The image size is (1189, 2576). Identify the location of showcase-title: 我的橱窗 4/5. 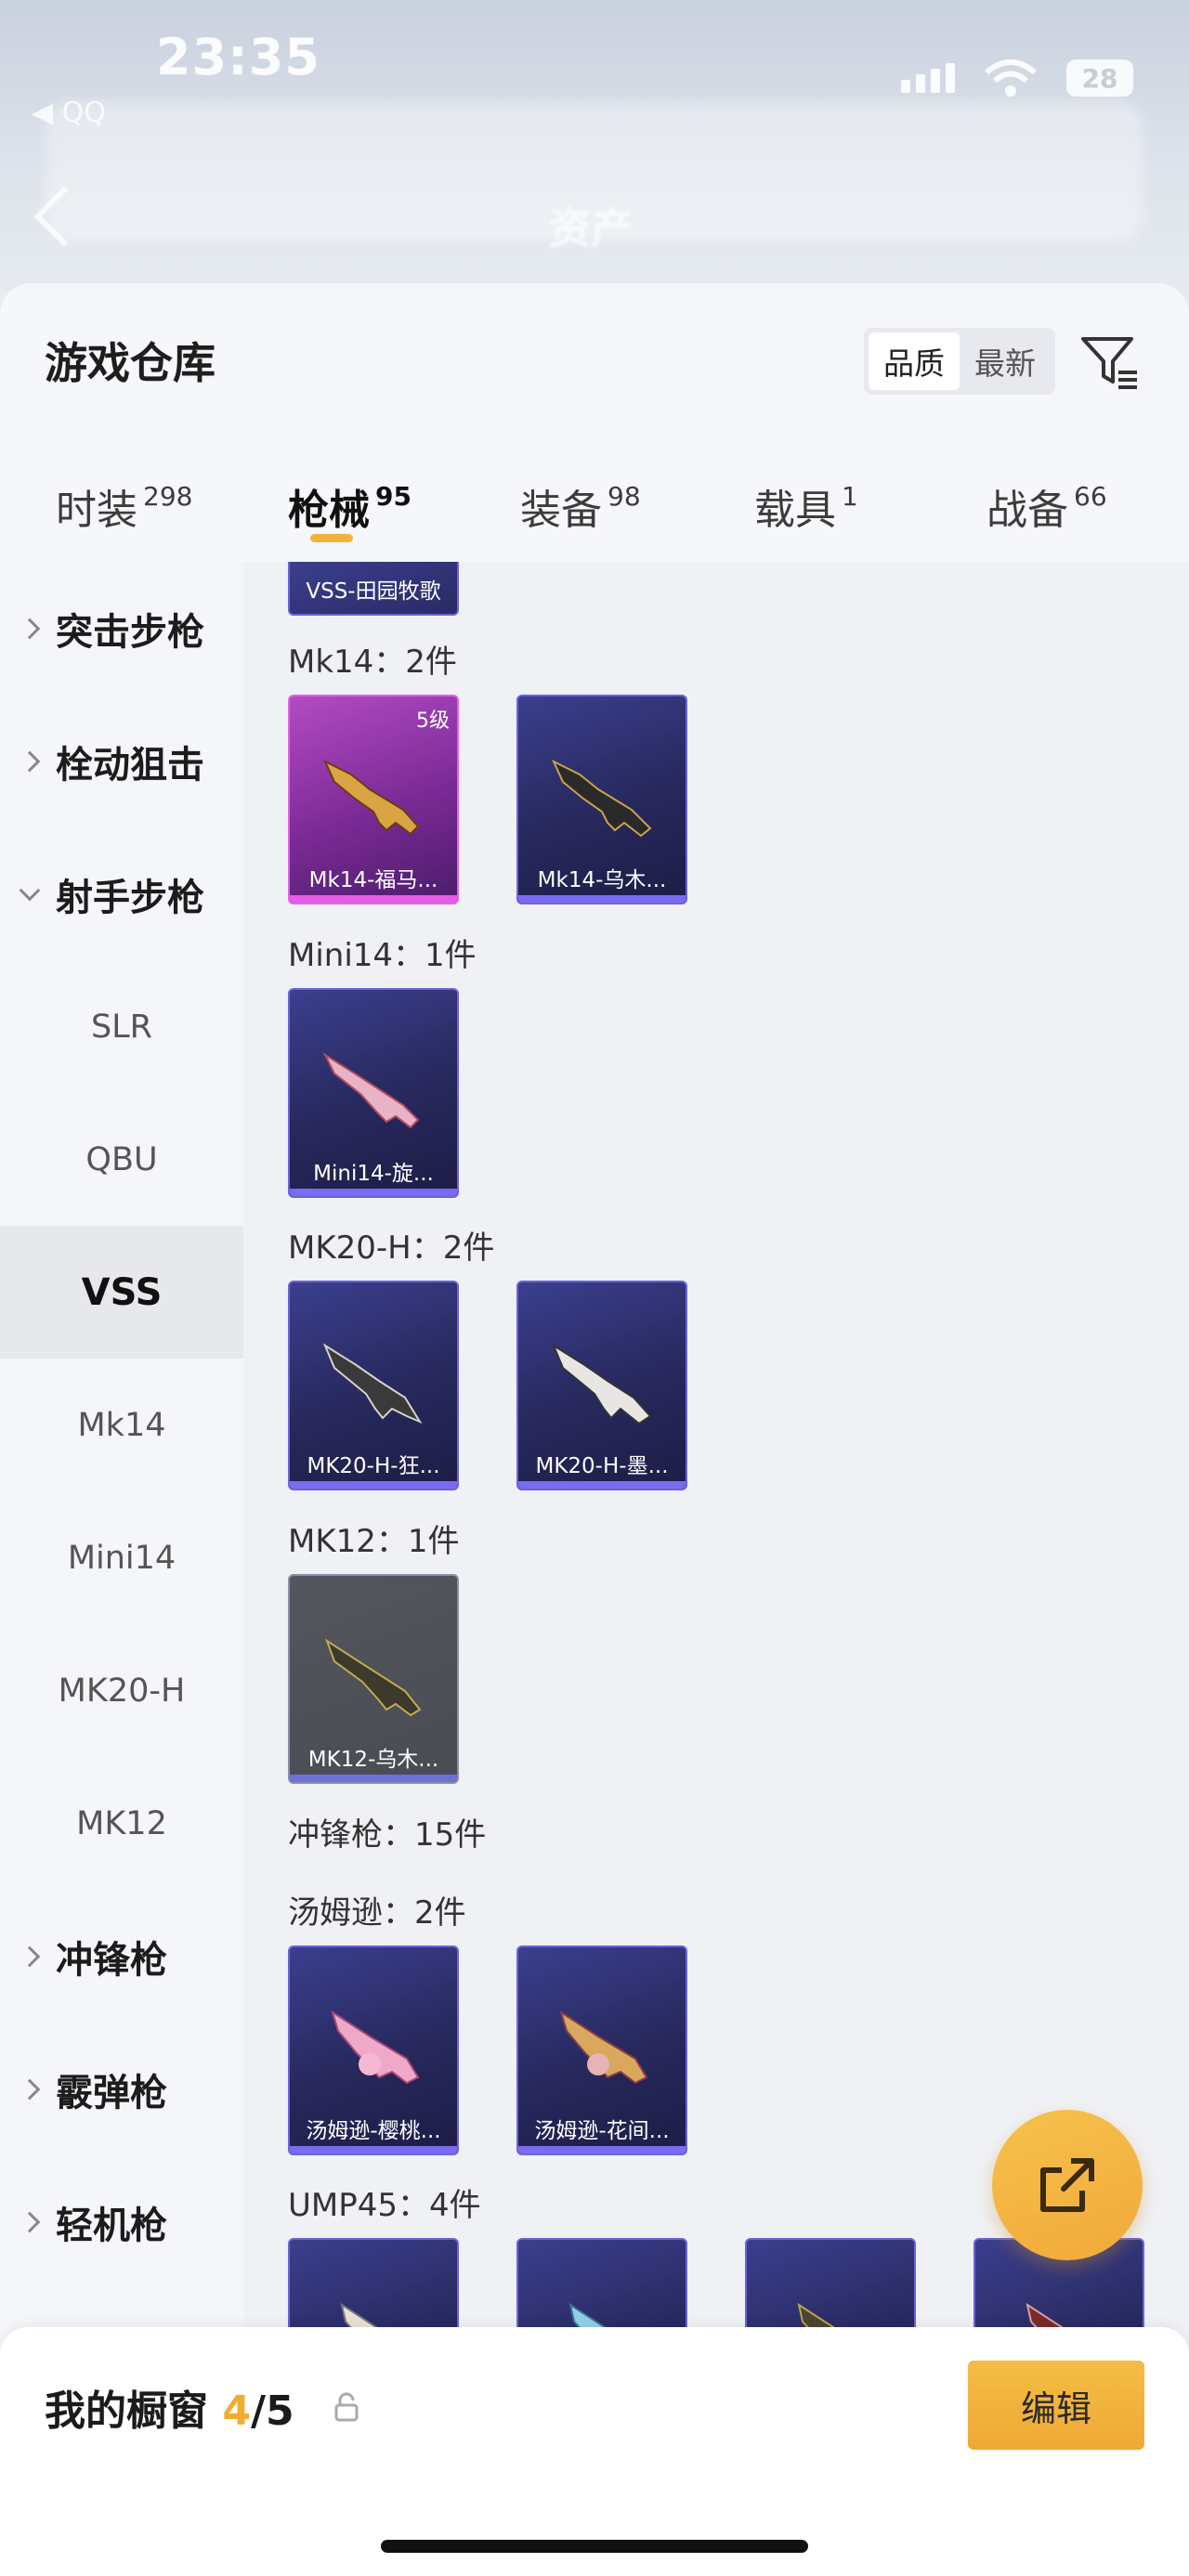
(169, 2411).